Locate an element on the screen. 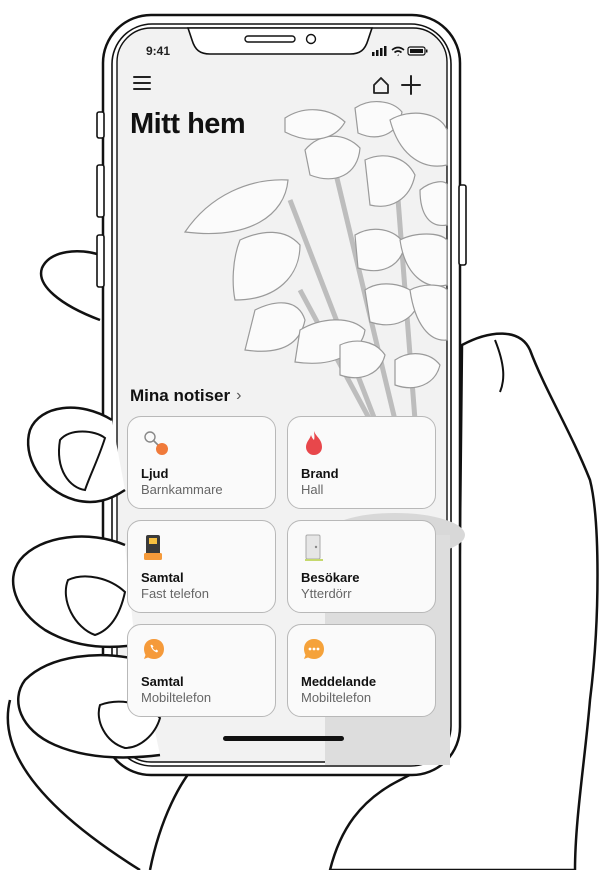 This screenshot has width=600, height=870. wifi-icon is located at coordinates (398, 51).